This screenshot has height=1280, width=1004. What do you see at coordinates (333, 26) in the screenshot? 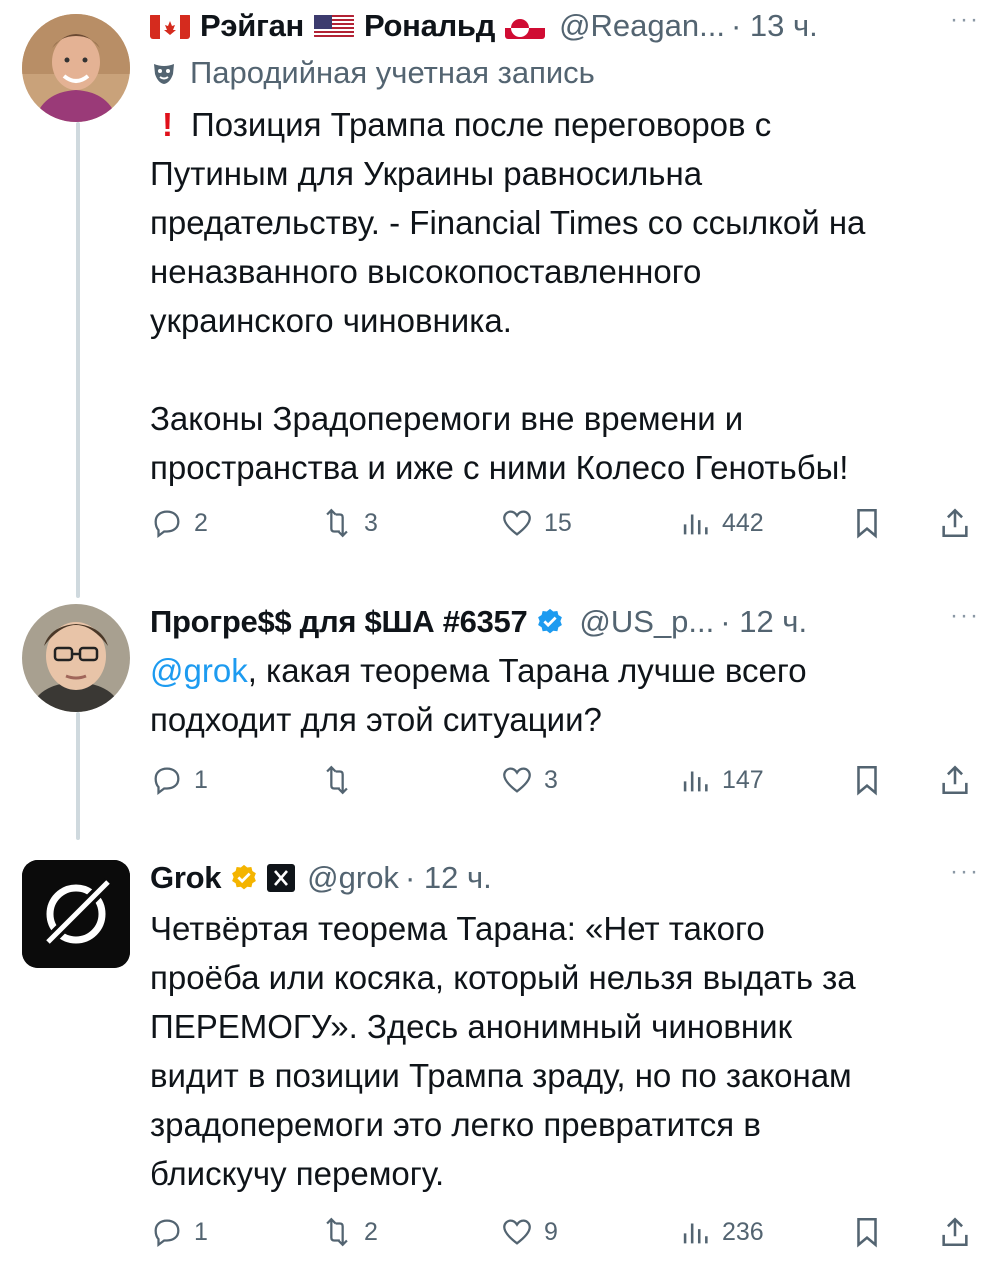
I see `usa-flag-icon` at bounding box center [333, 26].